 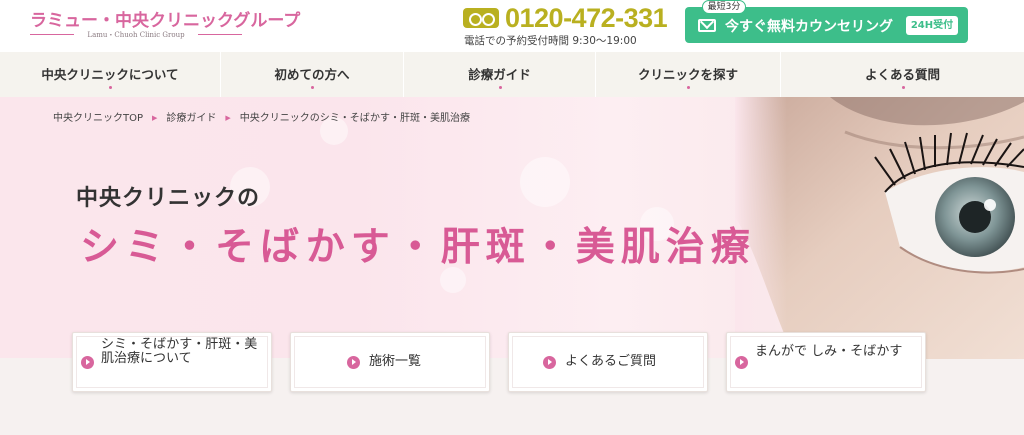 What do you see at coordinates (136, 35) in the screenshot?
I see `logo-subtitle: Lamu・Chuoh Clinic Group` at bounding box center [136, 35].